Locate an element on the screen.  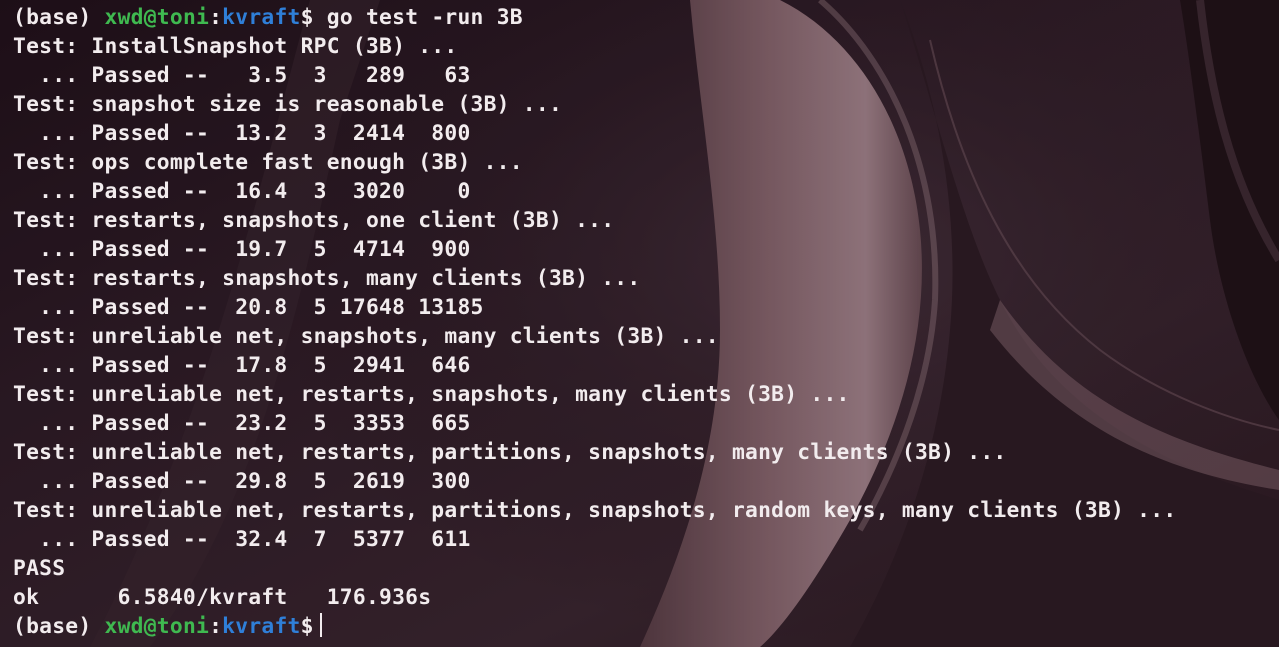
command-line: (base) xwd@toni:kvraft$ go test -run 3B is located at coordinates (643, 17).